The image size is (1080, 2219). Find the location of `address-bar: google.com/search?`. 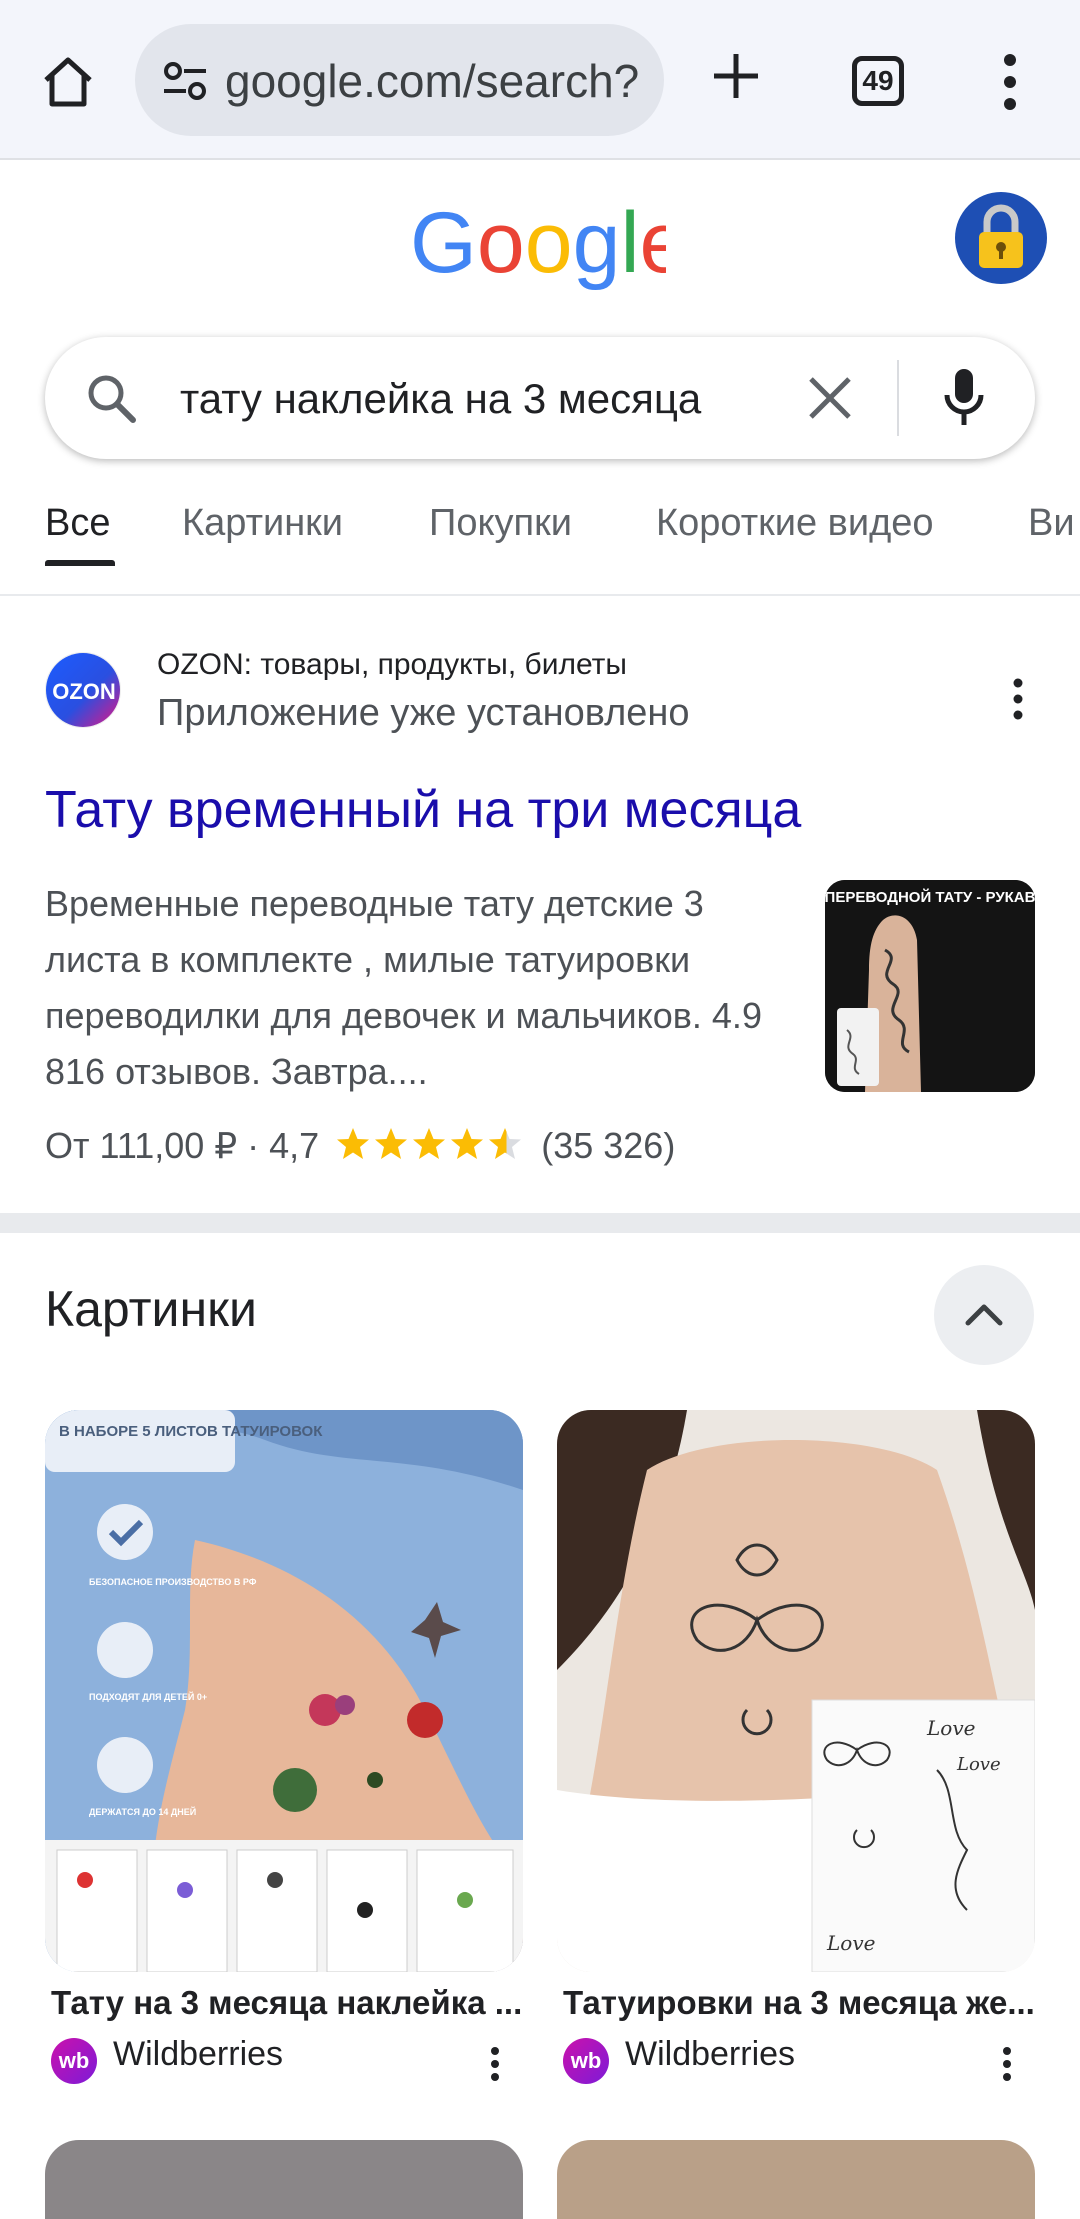

address-bar: google.com/search? is located at coordinates (399, 80).